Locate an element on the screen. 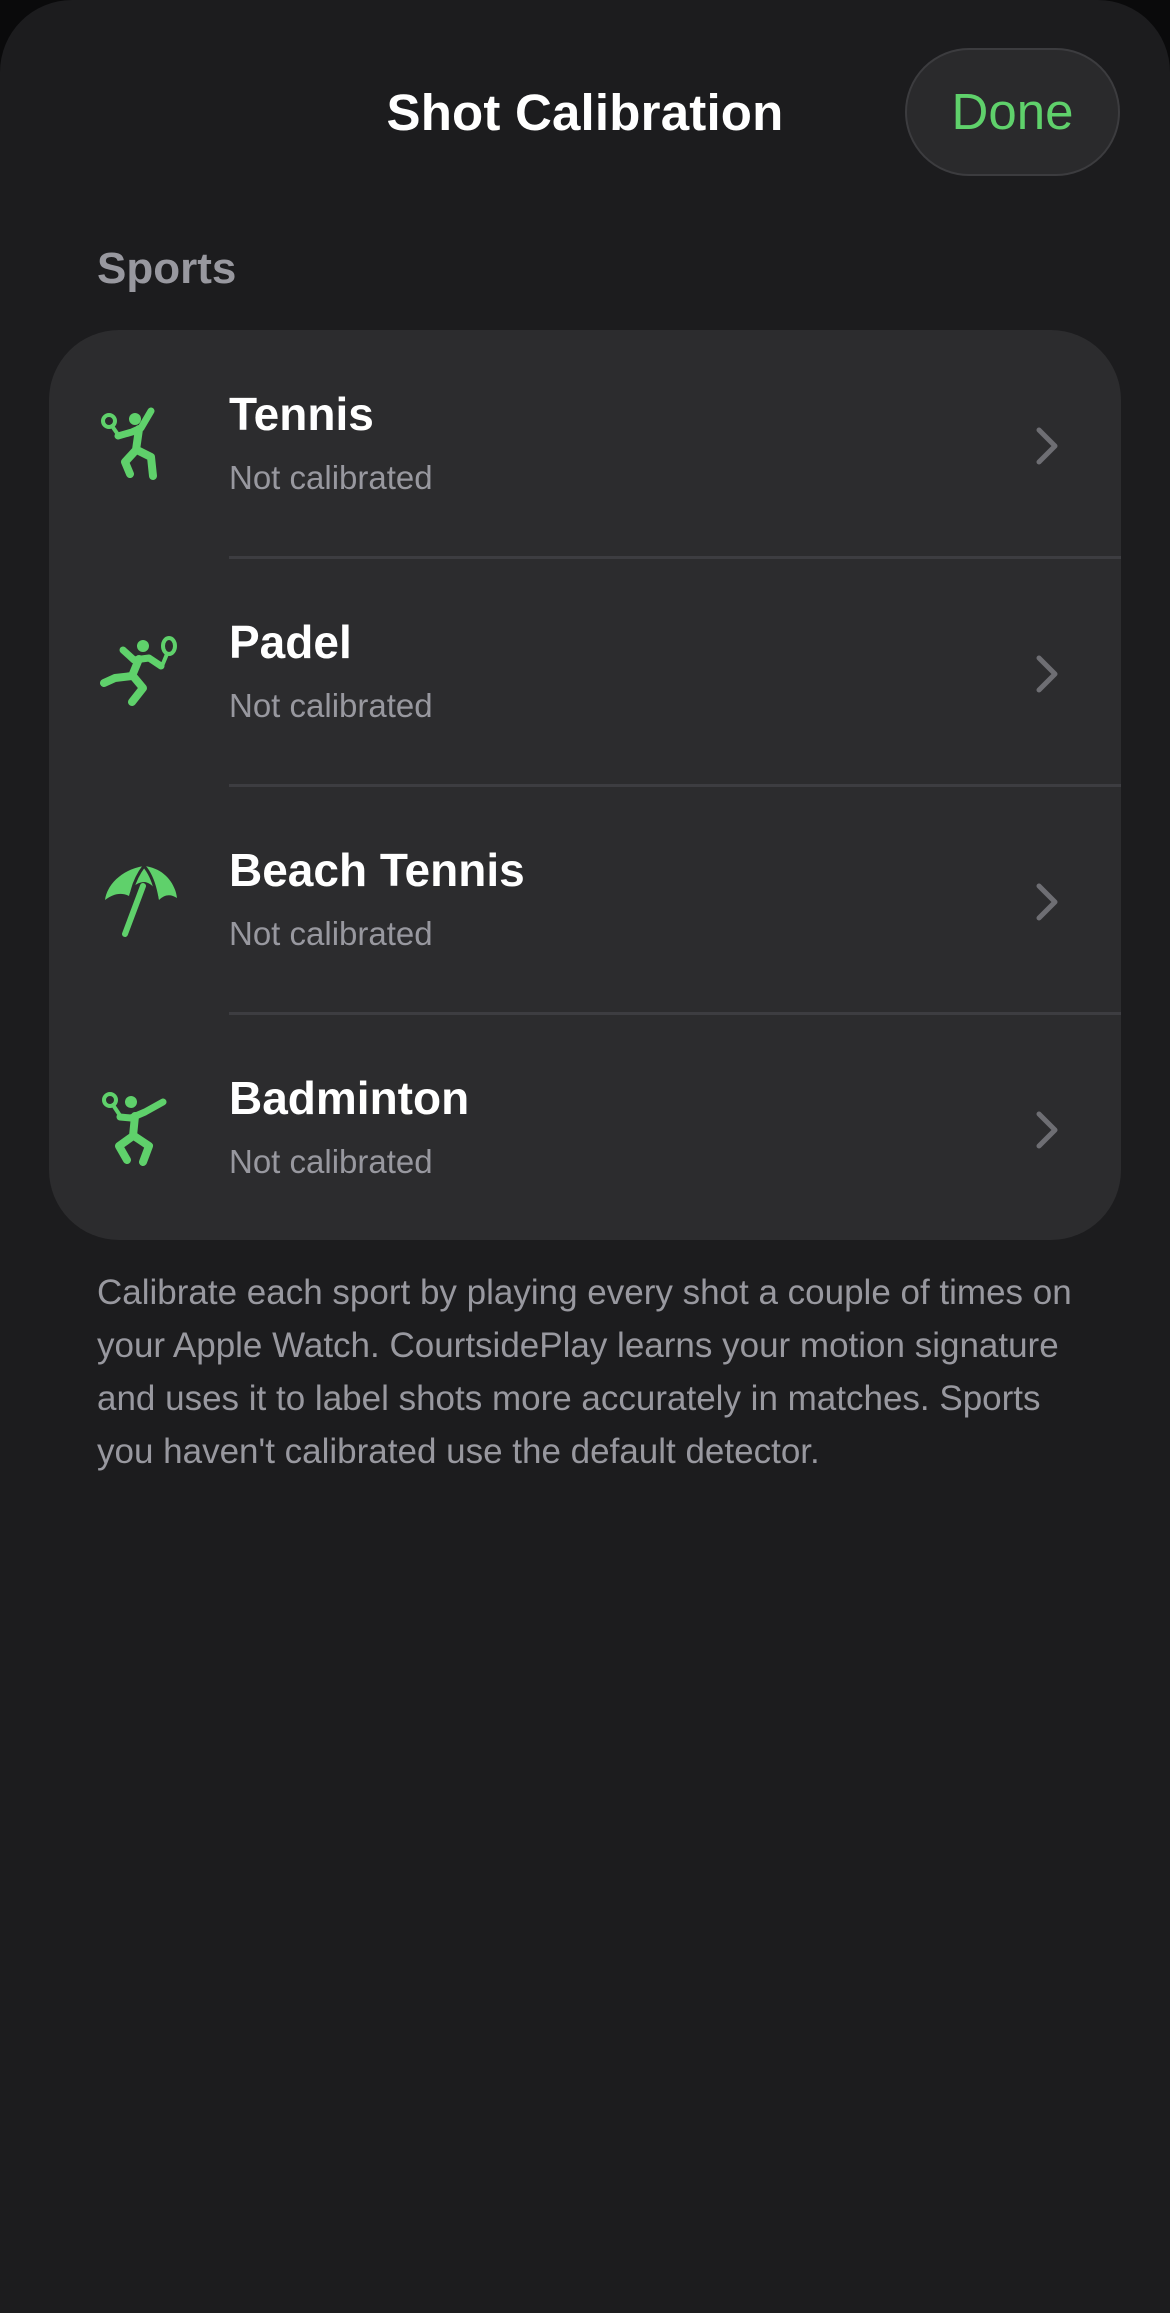 The image size is (1170, 2313). sport-name: Padel is located at coordinates (290, 642).